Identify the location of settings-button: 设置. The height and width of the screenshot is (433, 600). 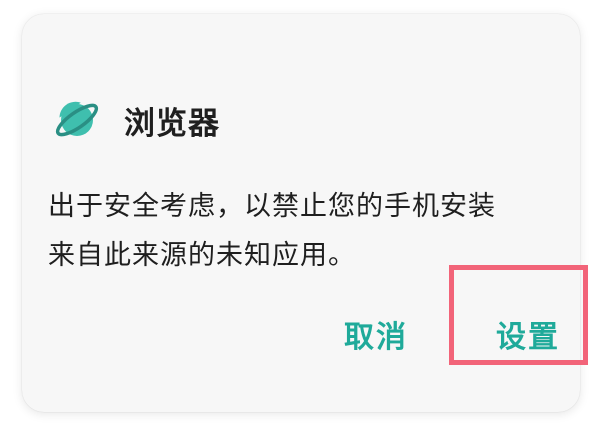
(528, 338).